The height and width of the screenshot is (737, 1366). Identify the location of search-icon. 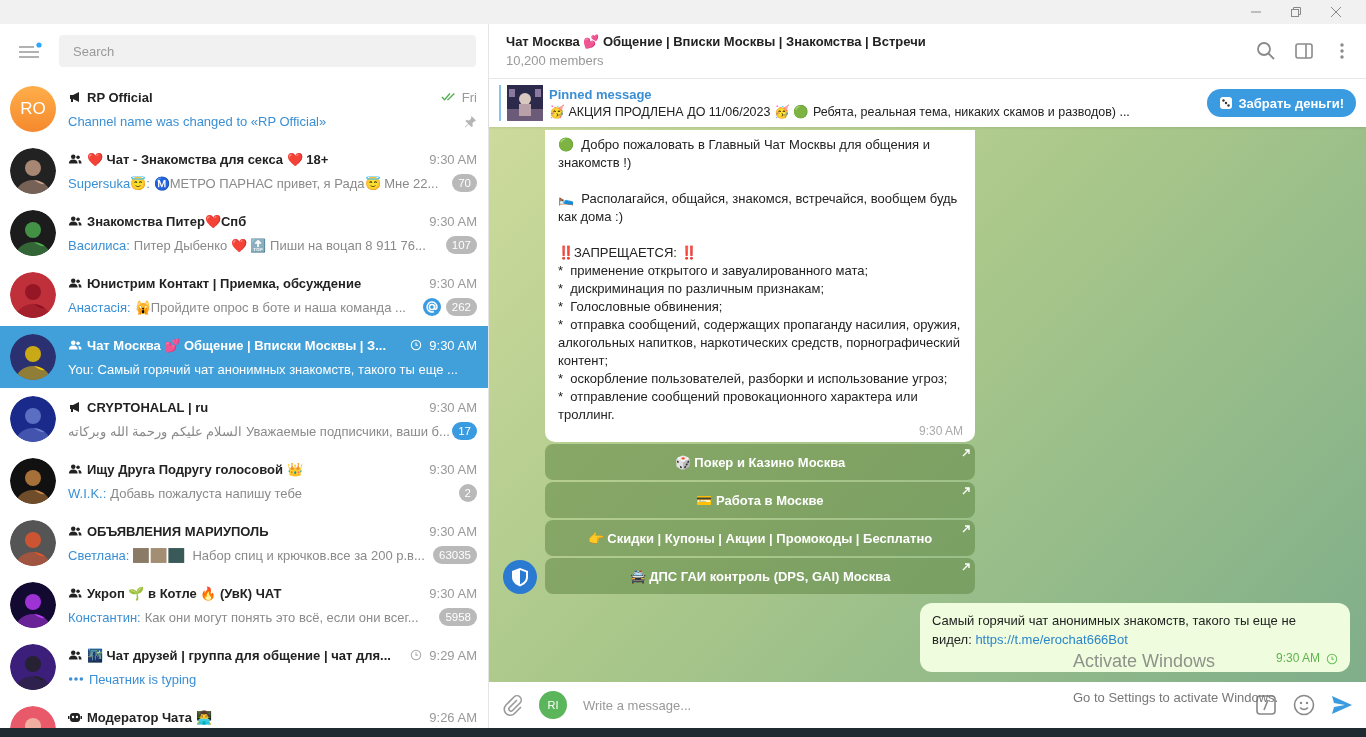
(1266, 51).